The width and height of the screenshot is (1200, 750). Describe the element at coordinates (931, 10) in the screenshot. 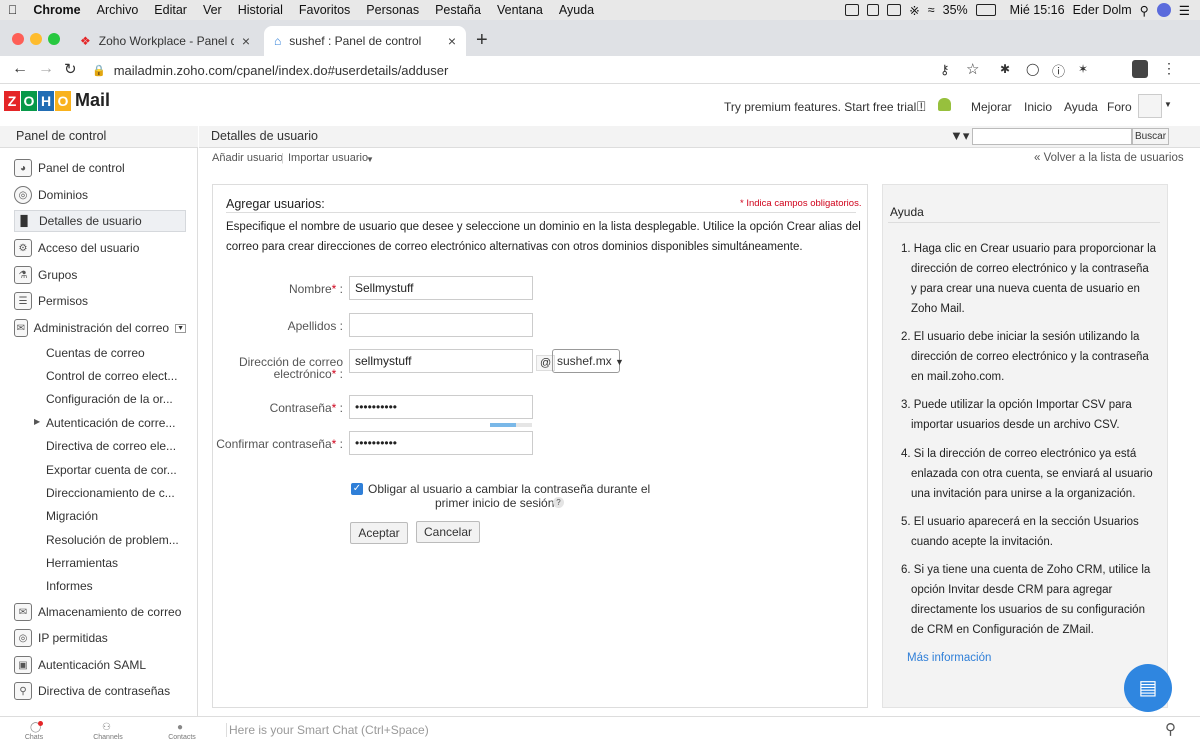

I see `wifi-icon: ≈` at that location.